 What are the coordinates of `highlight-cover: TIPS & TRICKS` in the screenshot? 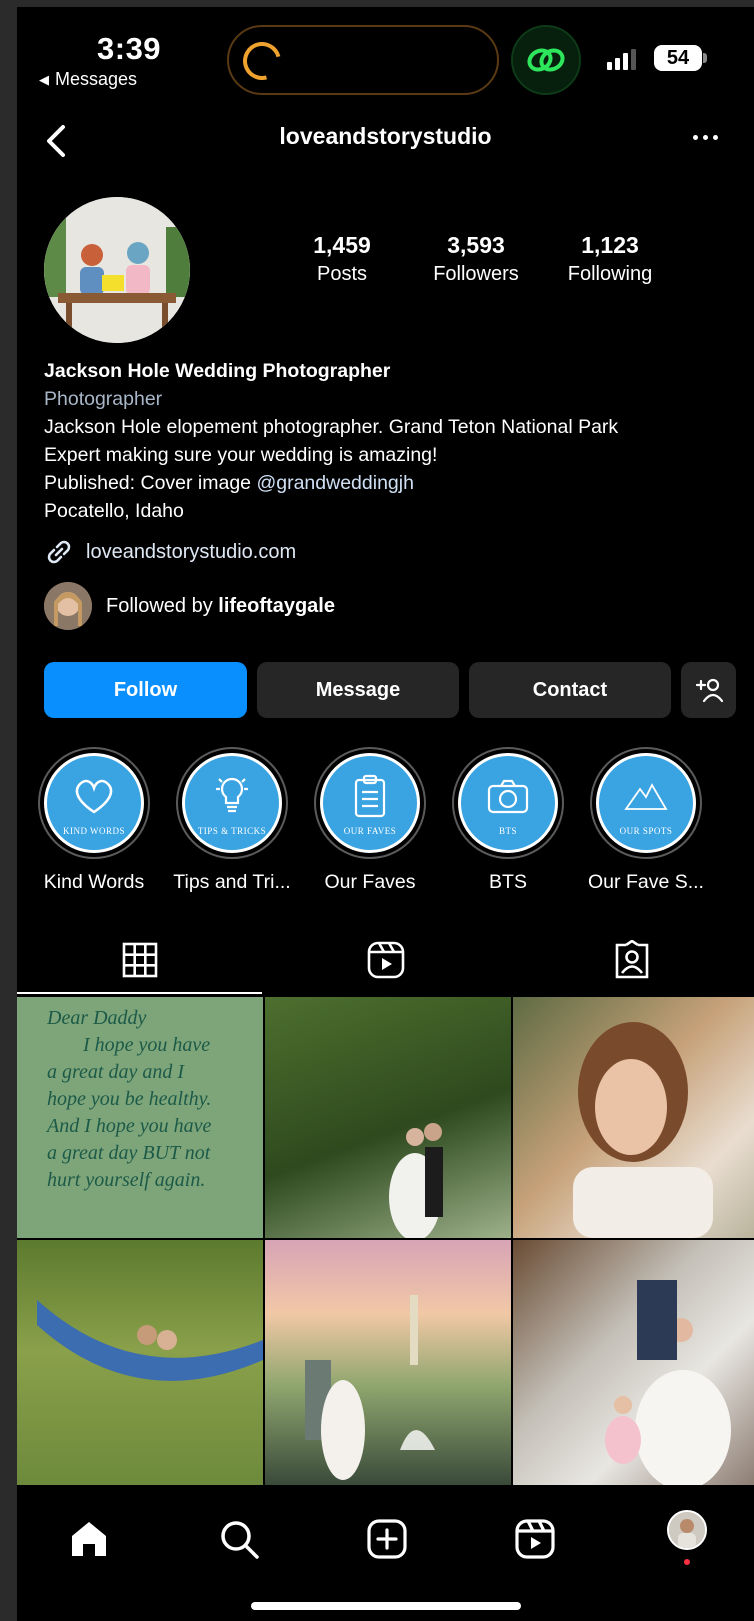 It's located at (232, 803).